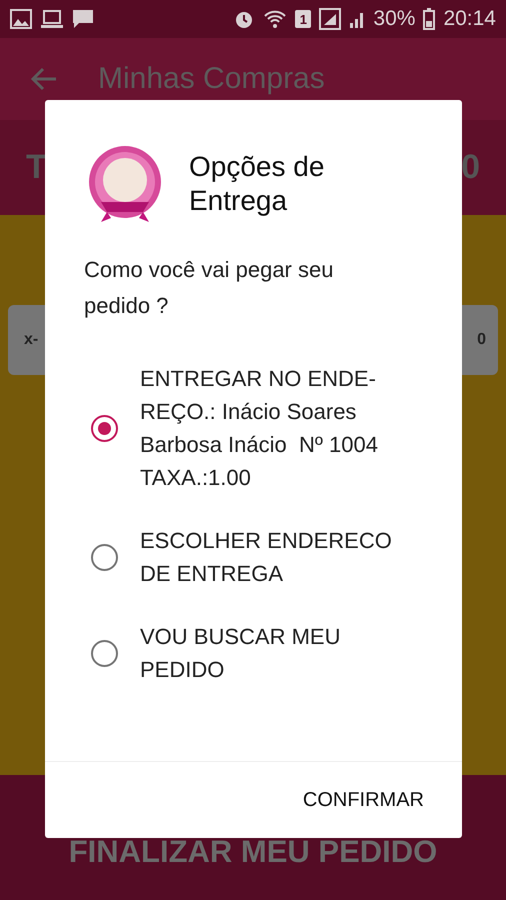 Image resolution: width=506 pixels, height=900 pixels. What do you see at coordinates (275, 653) in the screenshot?
I see `option-label: VOU BUSCAR MEU PEDIDO` at bounding box center [275, 653].